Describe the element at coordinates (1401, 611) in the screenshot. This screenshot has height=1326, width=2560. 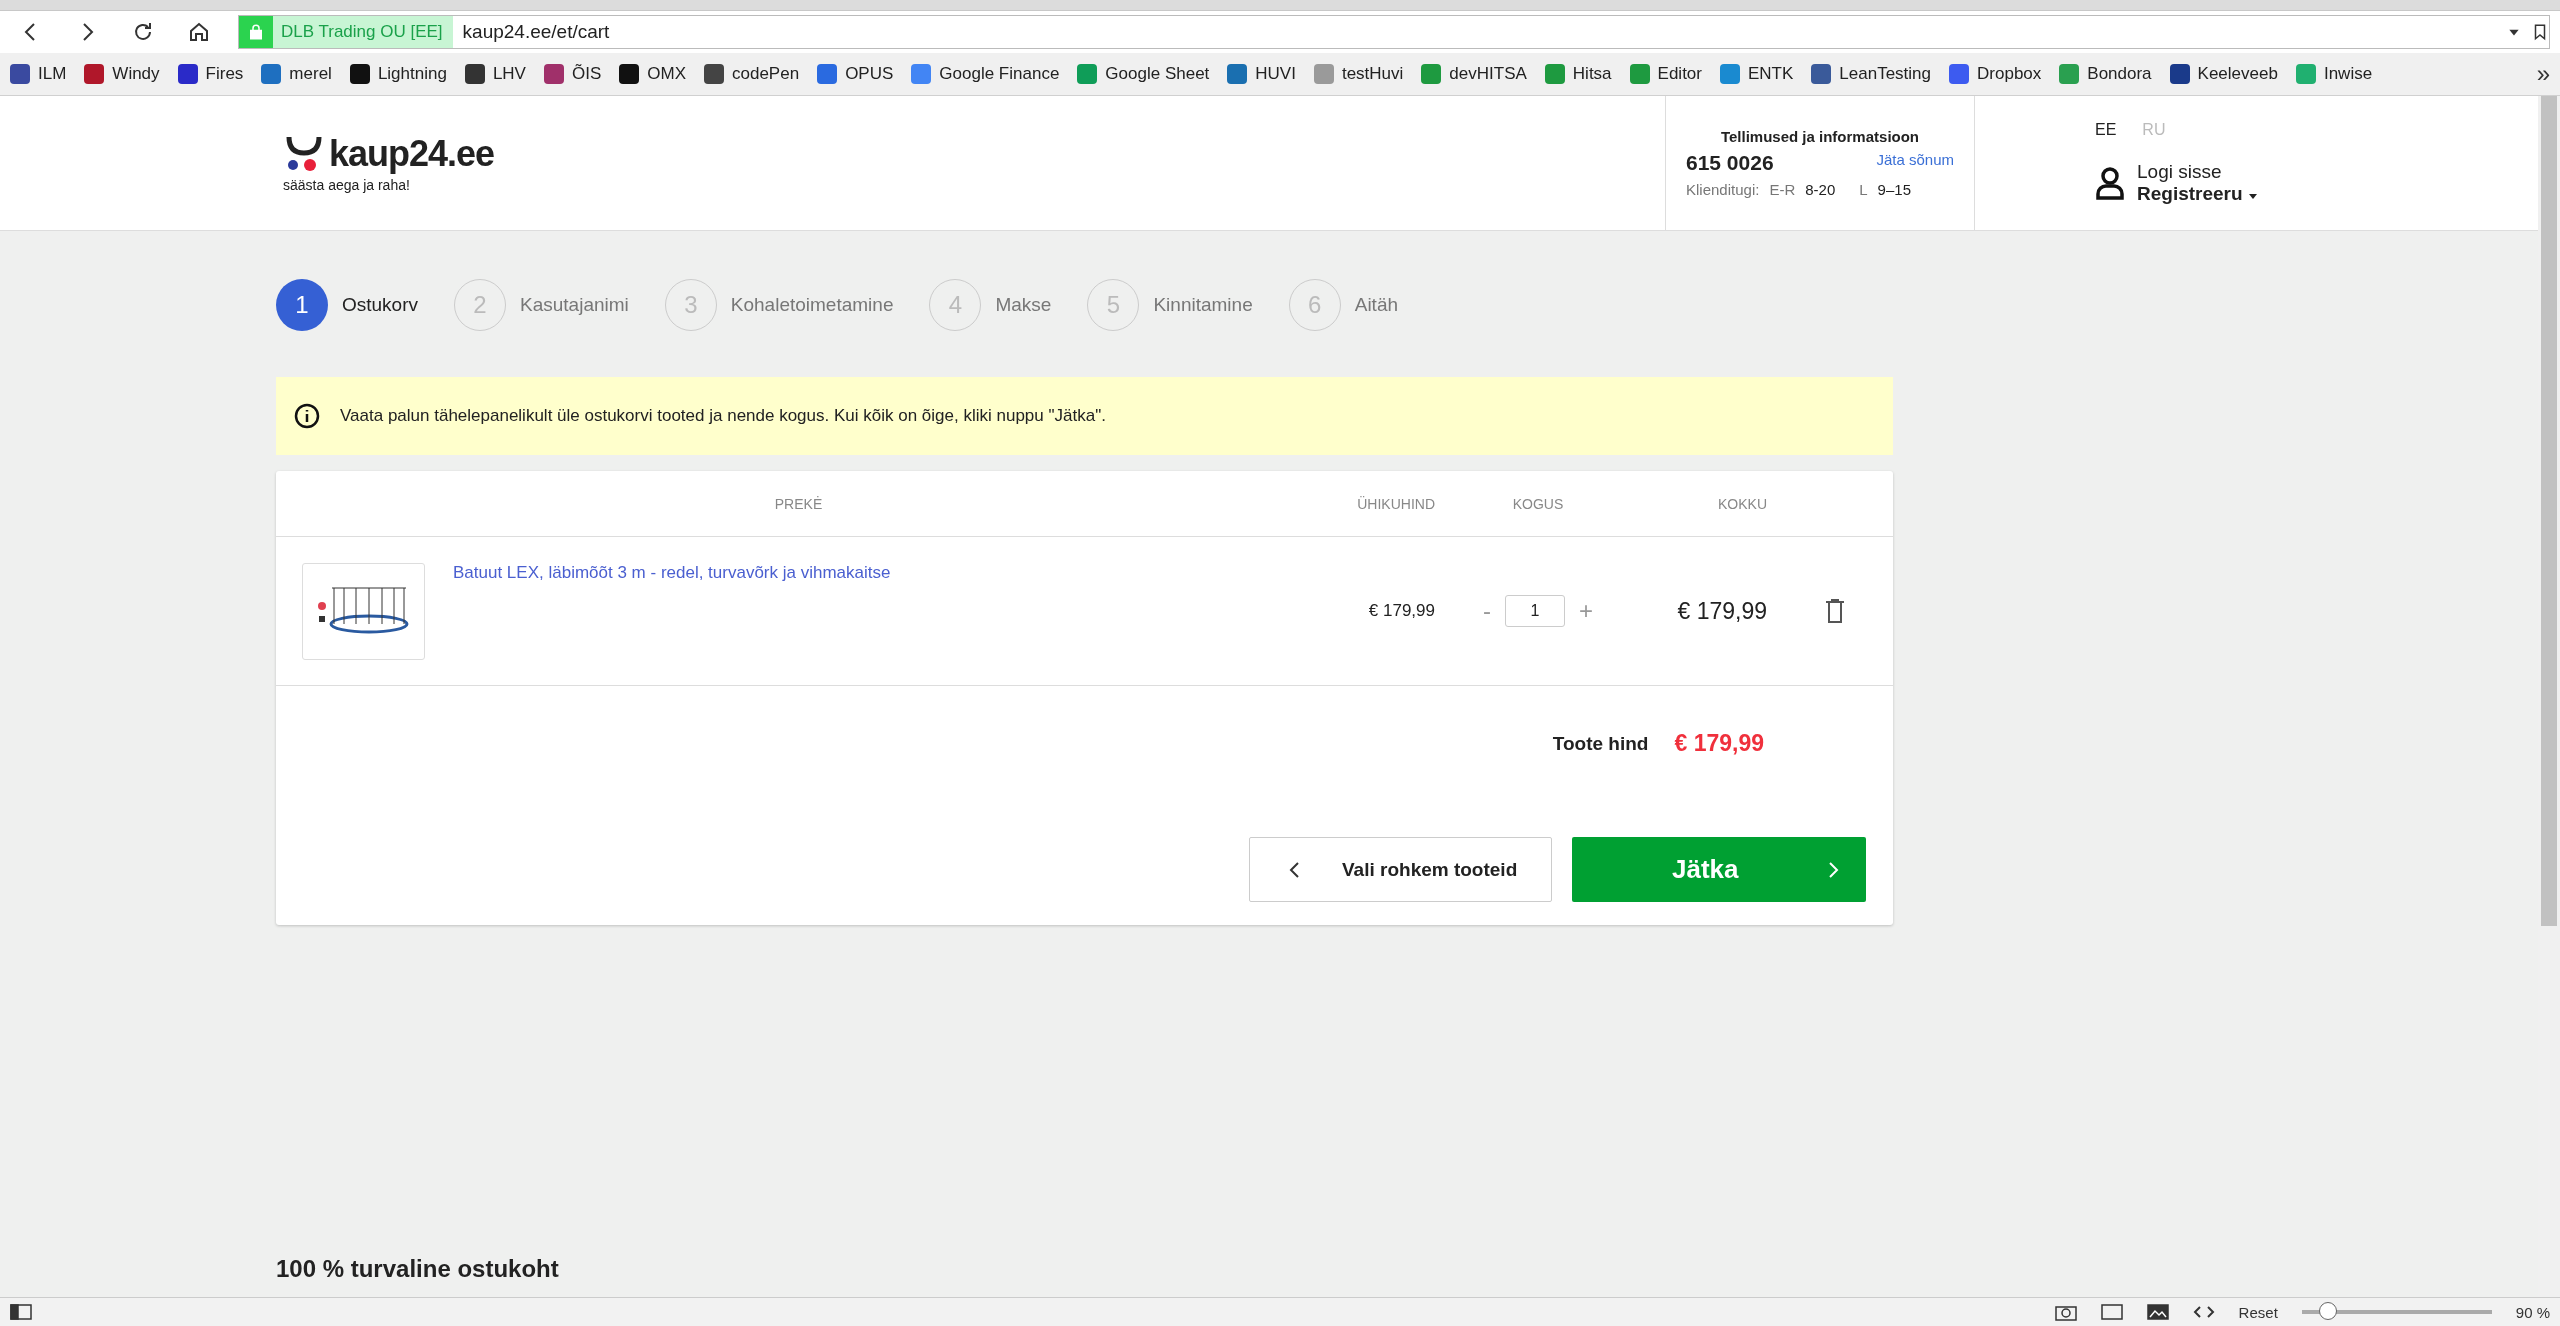
I see `unit-price: € 179,99` at that location.